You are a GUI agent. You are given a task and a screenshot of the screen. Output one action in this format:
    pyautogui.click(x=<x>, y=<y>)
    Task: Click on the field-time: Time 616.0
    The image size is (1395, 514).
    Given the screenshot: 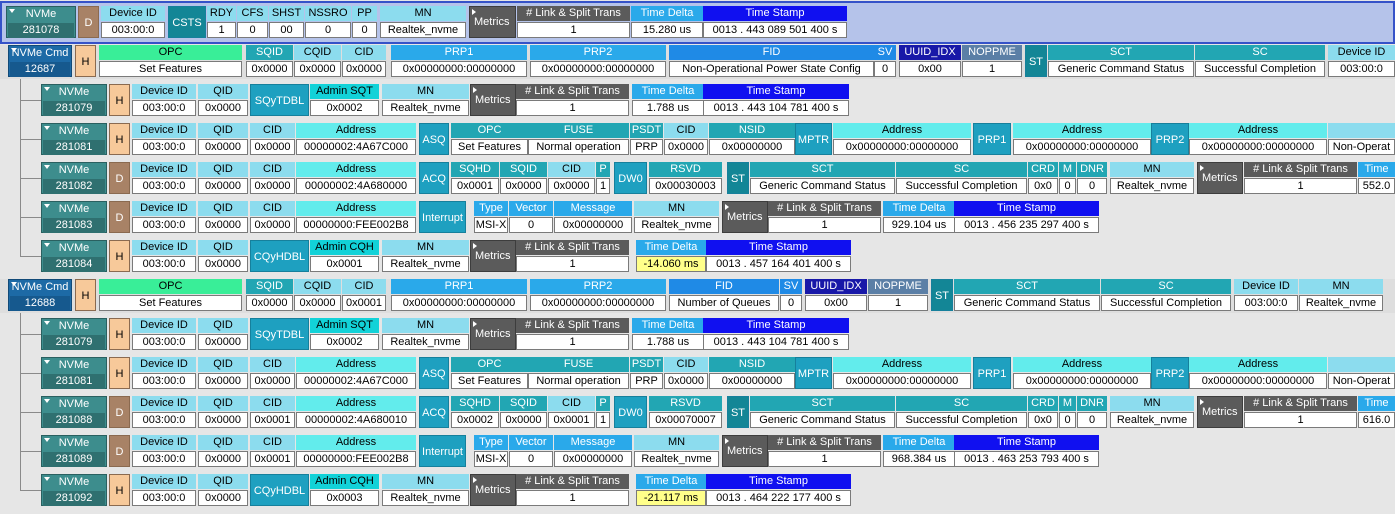 What is the action you would take?
    pyautogui.click(x=1376, y=412)
    